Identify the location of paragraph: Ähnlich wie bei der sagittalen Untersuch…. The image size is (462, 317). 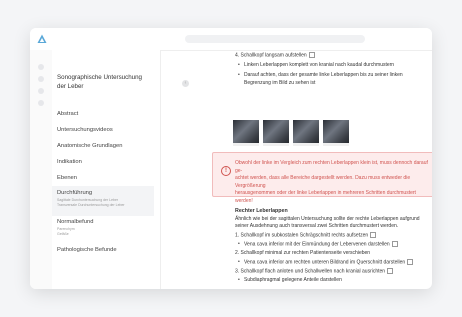
(327, 219).